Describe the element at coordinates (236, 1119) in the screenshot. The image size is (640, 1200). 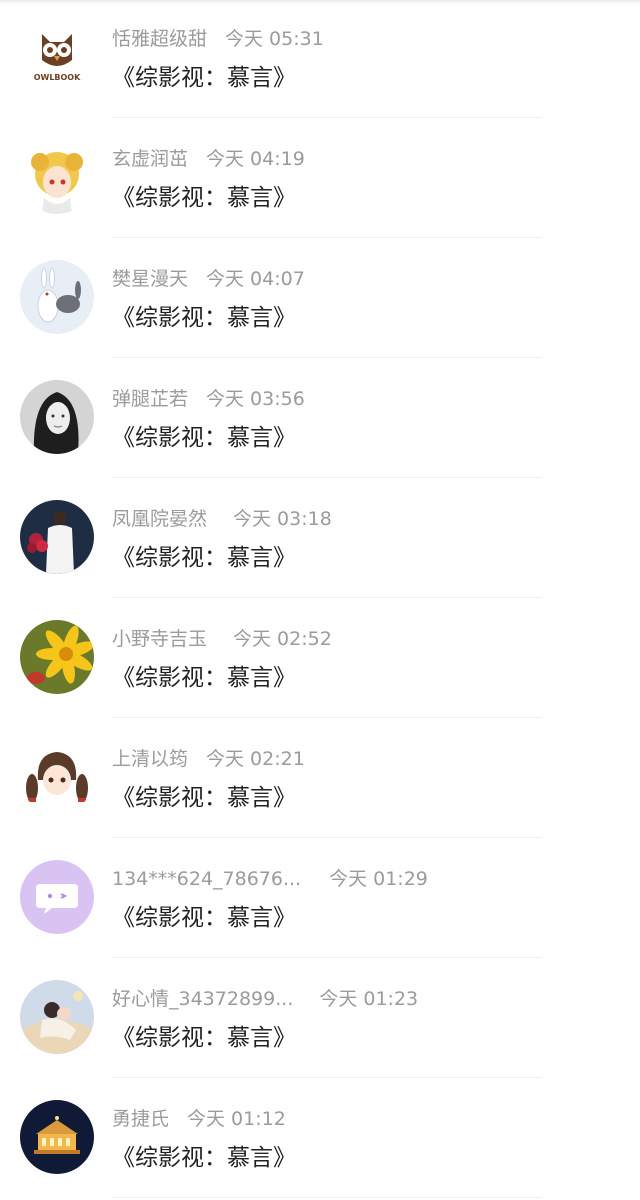
I see `comment-time: 今天 01:12` at that location.